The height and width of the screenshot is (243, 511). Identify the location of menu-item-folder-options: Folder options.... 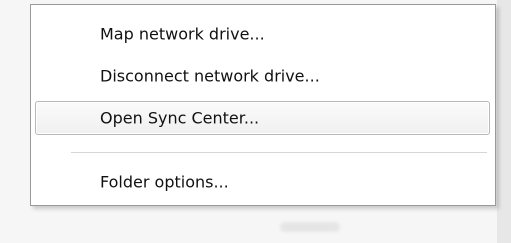
(262, 182).